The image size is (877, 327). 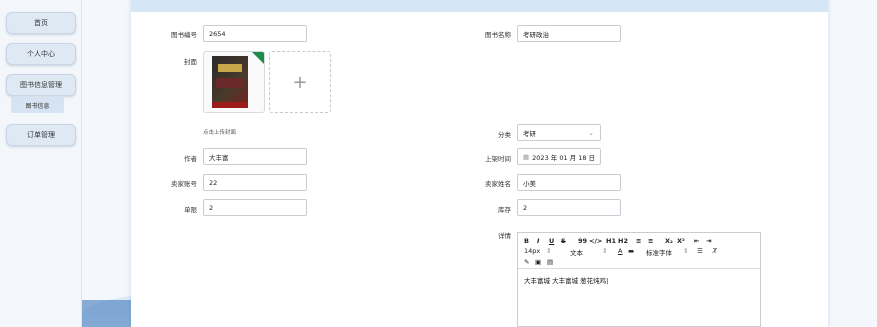 I want to click on category-label: 分类, so click(x=504, y=135).